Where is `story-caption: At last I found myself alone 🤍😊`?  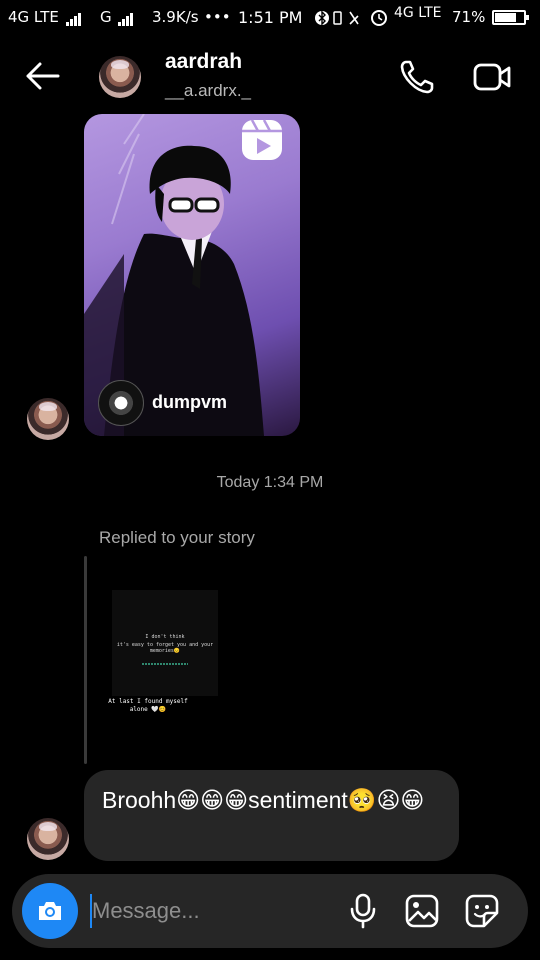 story-caption: At last I found myself alone 🤍😊 is located at coordinates (148, 705).